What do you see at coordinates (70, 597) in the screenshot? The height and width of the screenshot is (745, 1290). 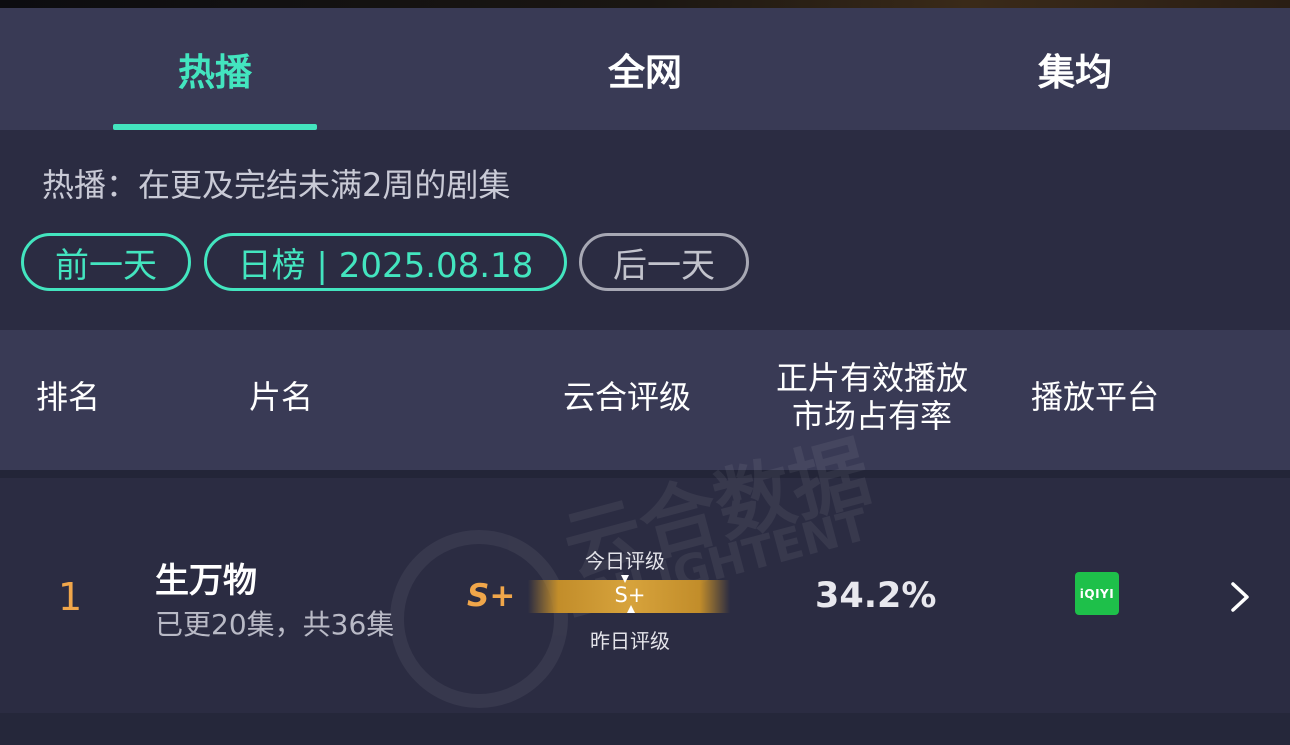 I see `row-rank: 1` at bounding box center [70, 597].